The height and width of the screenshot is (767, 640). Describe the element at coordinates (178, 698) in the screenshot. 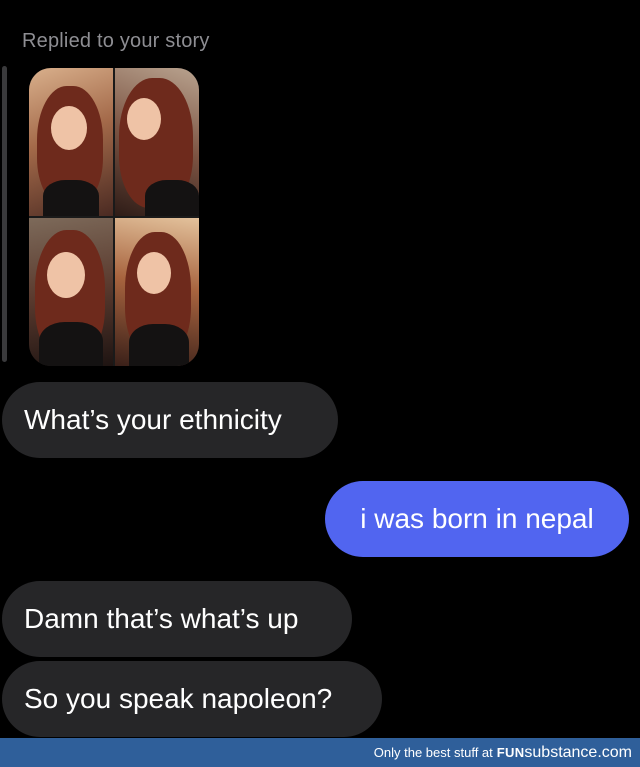

I see `message-text: So you speak napoleon?` at that location.